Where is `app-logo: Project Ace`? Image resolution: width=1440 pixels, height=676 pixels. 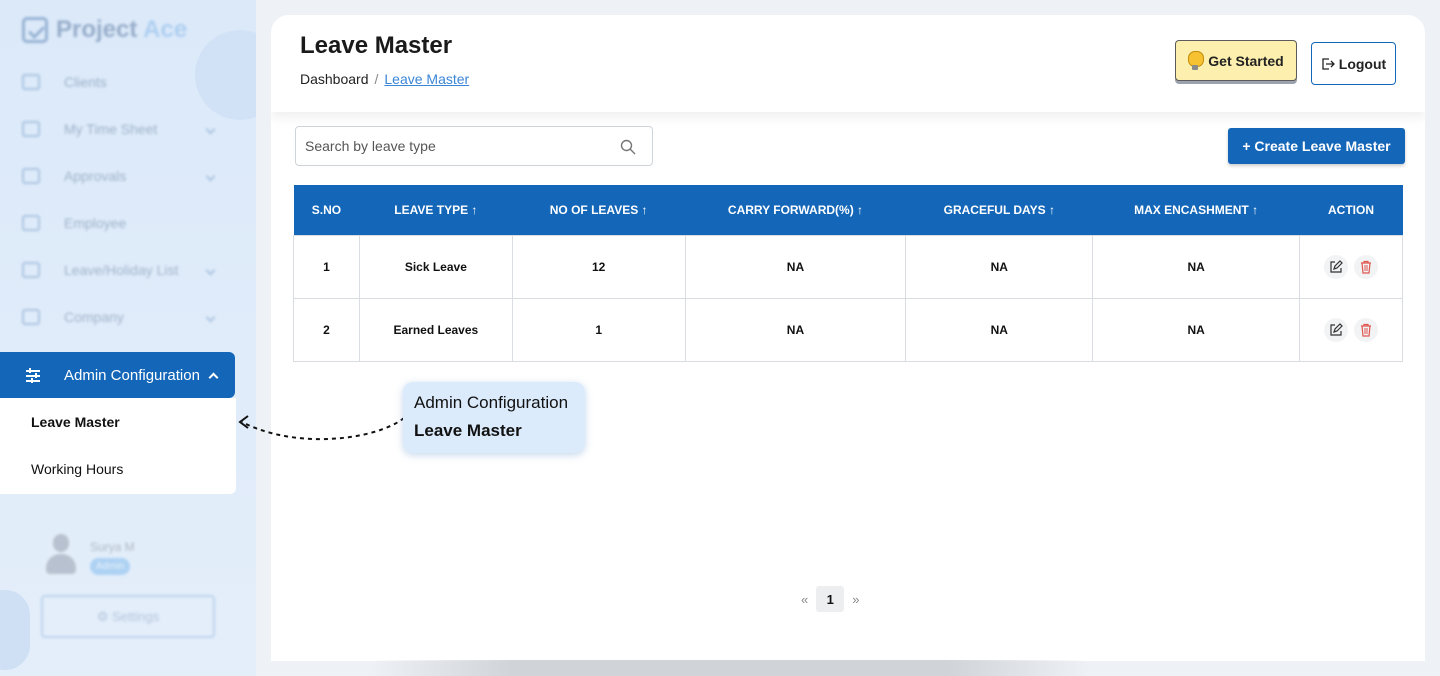 app-logo: Project Ace is located at coordinates (104, 30).